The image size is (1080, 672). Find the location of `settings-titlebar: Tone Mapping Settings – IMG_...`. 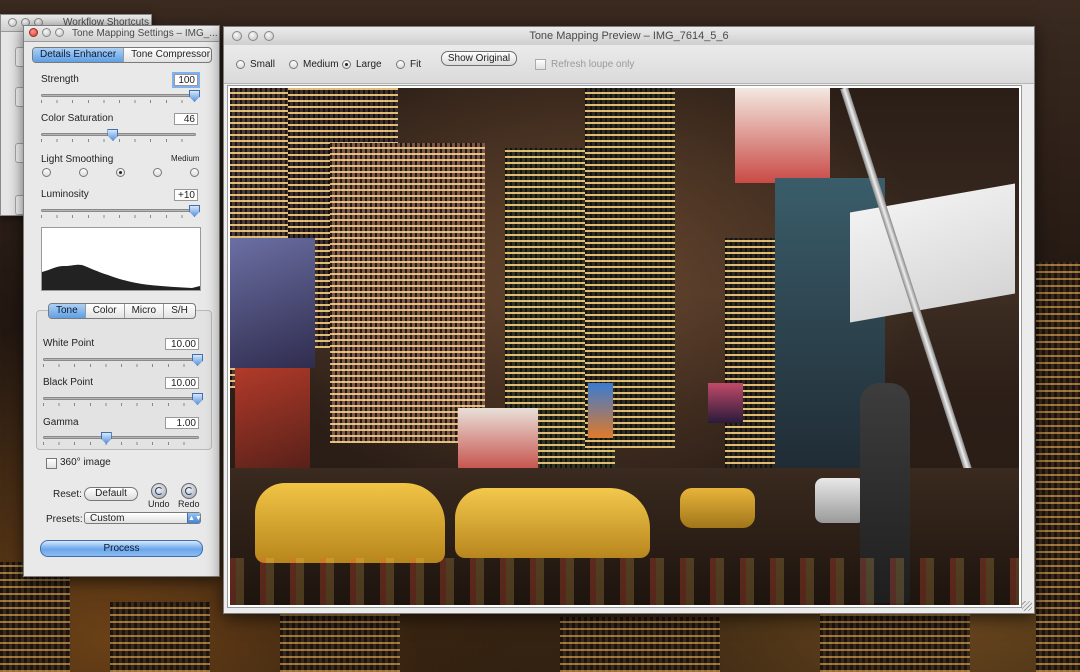

settings-titlebar: Tone Mapping Settings – IMG_... is located at coordinates (121, 34).